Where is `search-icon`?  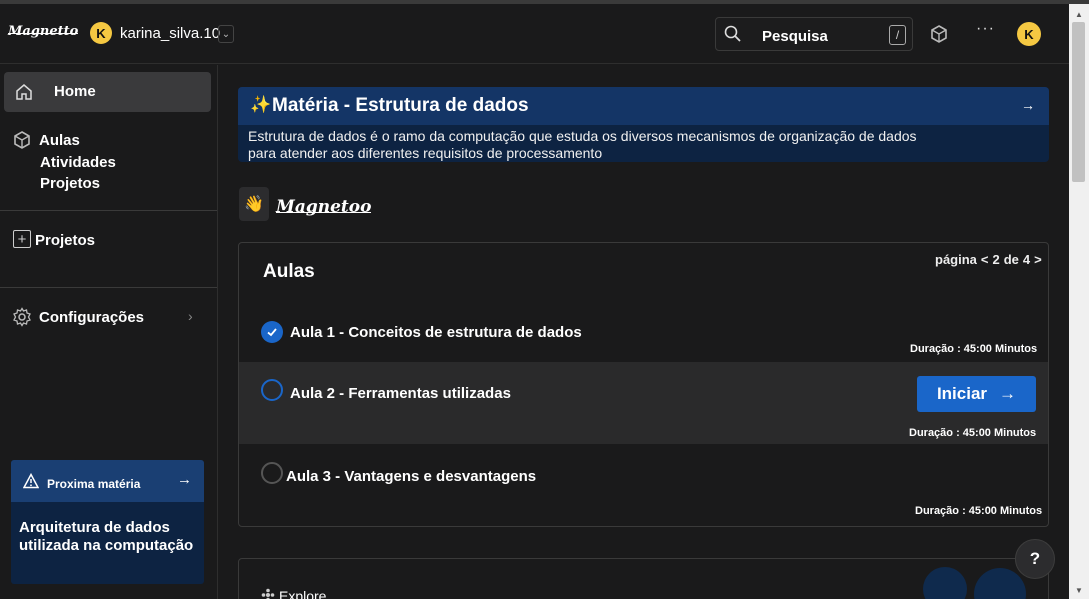 search-icon is located at coordinates (733, 36).